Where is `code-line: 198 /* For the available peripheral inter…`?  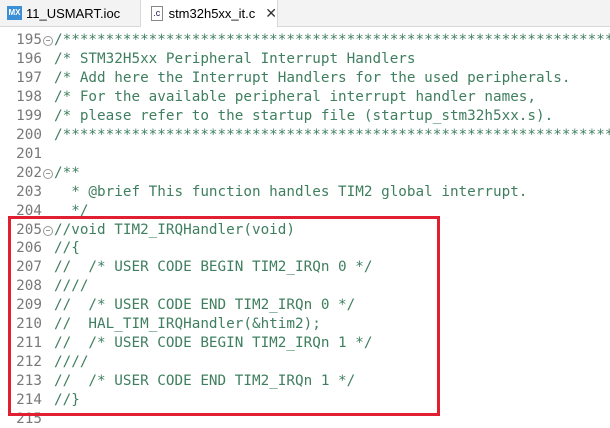
code-line: 198 /* For the available peripheral inter… is located at coordinates (305, 97).